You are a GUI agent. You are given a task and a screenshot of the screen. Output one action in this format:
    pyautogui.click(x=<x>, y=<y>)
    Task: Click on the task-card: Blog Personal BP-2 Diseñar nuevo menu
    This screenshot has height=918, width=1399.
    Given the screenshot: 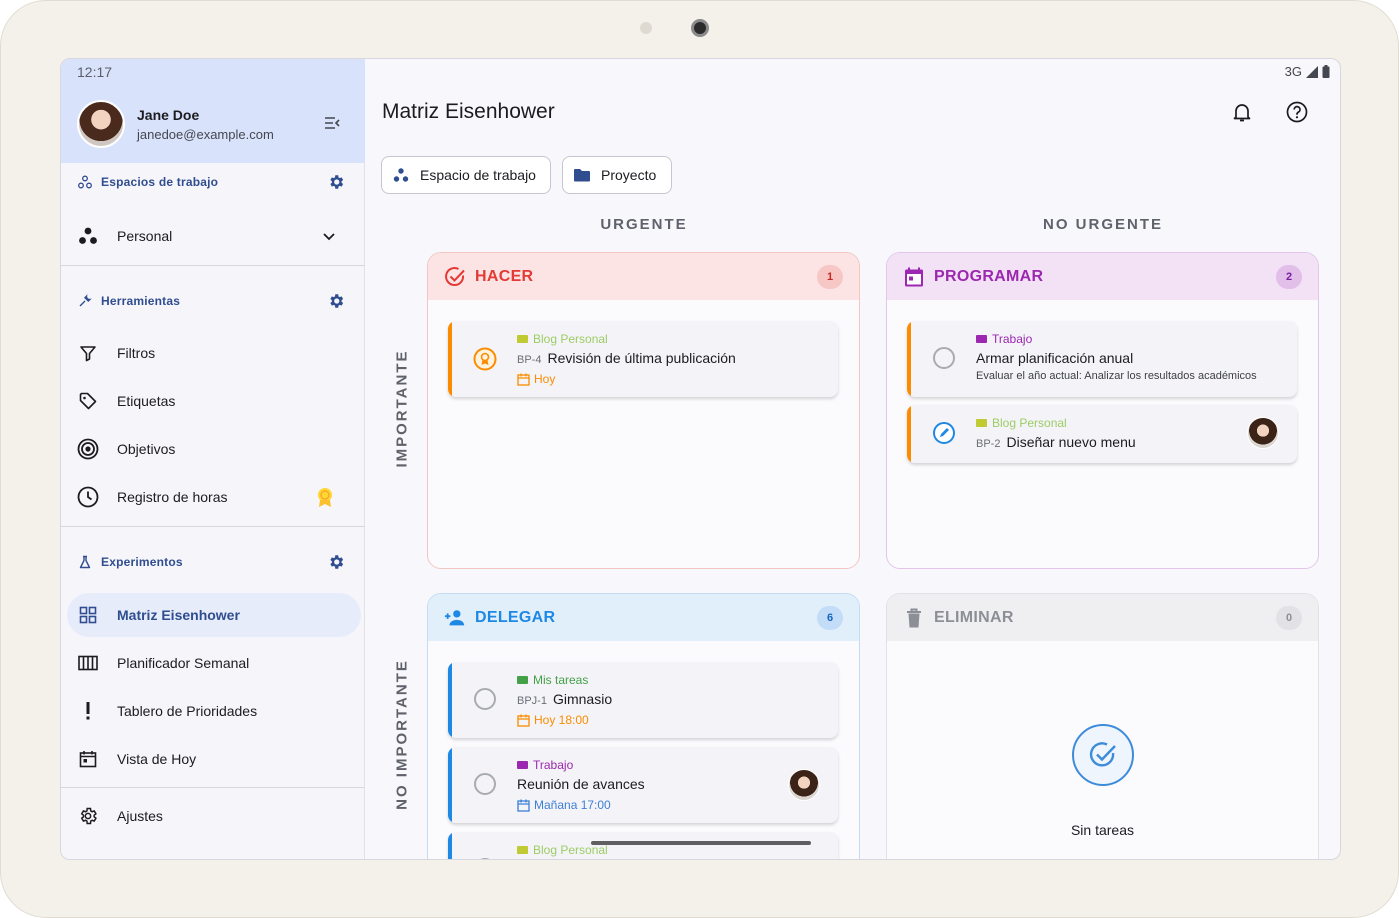 What is the action you would take?
    pyautogui.click(x=1102, y=434)
    